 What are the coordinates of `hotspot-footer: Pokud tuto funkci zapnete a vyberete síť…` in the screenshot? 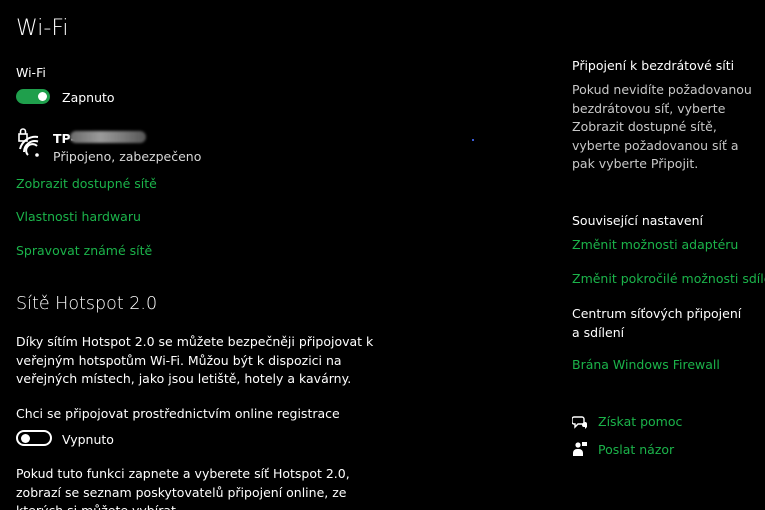 It's located at (183, 488).